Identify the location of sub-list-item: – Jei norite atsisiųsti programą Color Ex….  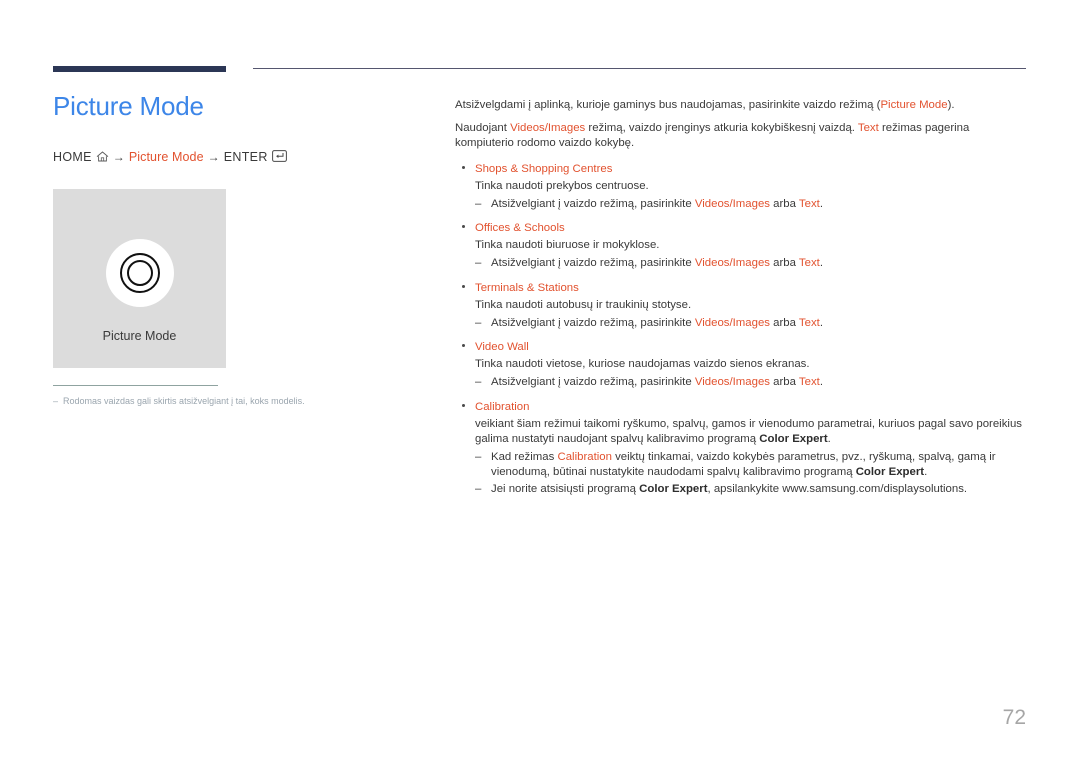
(751, 490).